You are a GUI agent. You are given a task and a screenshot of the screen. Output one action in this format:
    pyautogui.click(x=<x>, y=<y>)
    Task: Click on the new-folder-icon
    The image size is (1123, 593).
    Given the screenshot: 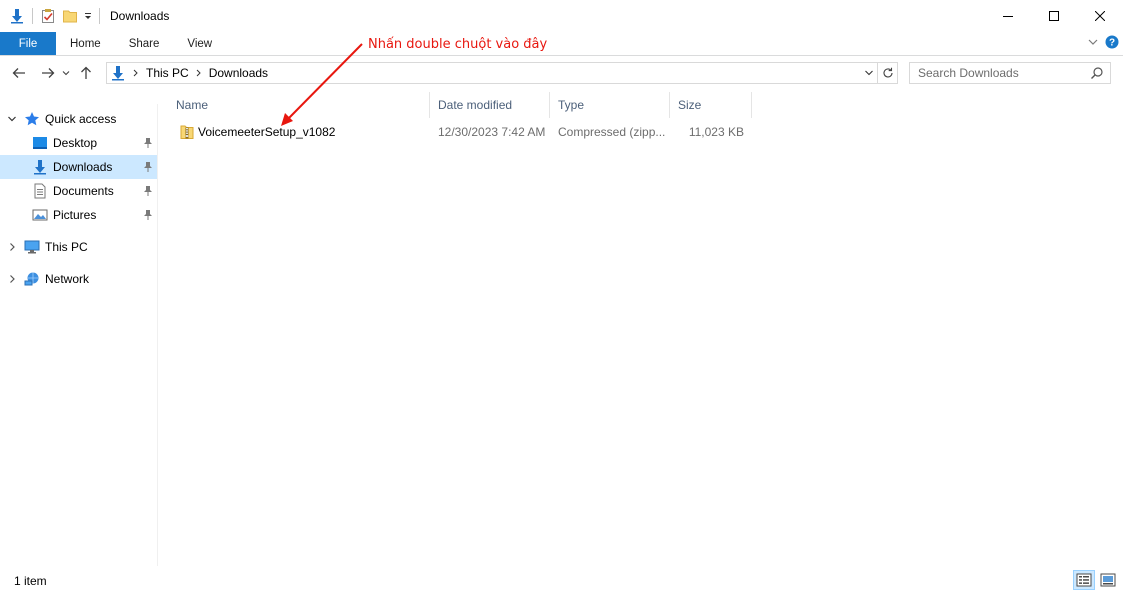 What is the action you would take?
    pyautogui.click(x=70, y=16)
    